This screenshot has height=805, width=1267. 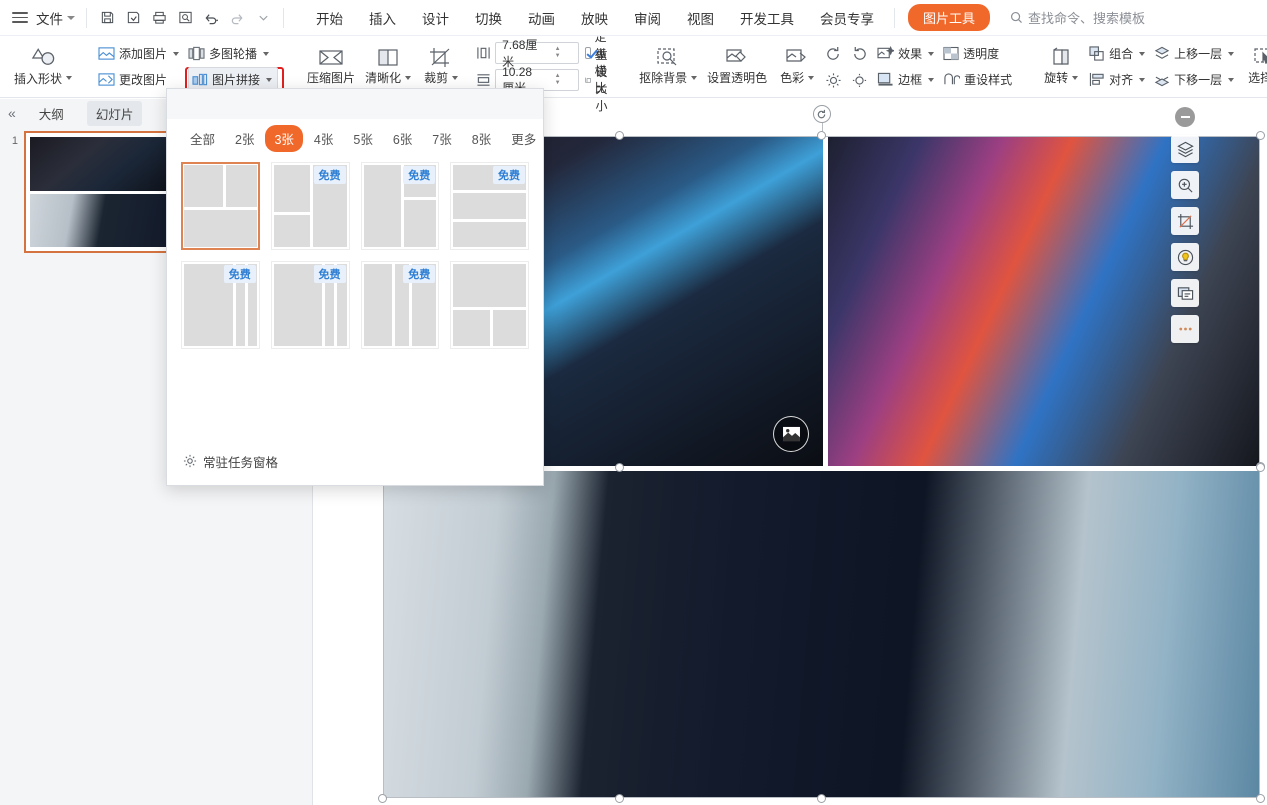 I want to click on transparency-icon, so click(x=951, y=53).